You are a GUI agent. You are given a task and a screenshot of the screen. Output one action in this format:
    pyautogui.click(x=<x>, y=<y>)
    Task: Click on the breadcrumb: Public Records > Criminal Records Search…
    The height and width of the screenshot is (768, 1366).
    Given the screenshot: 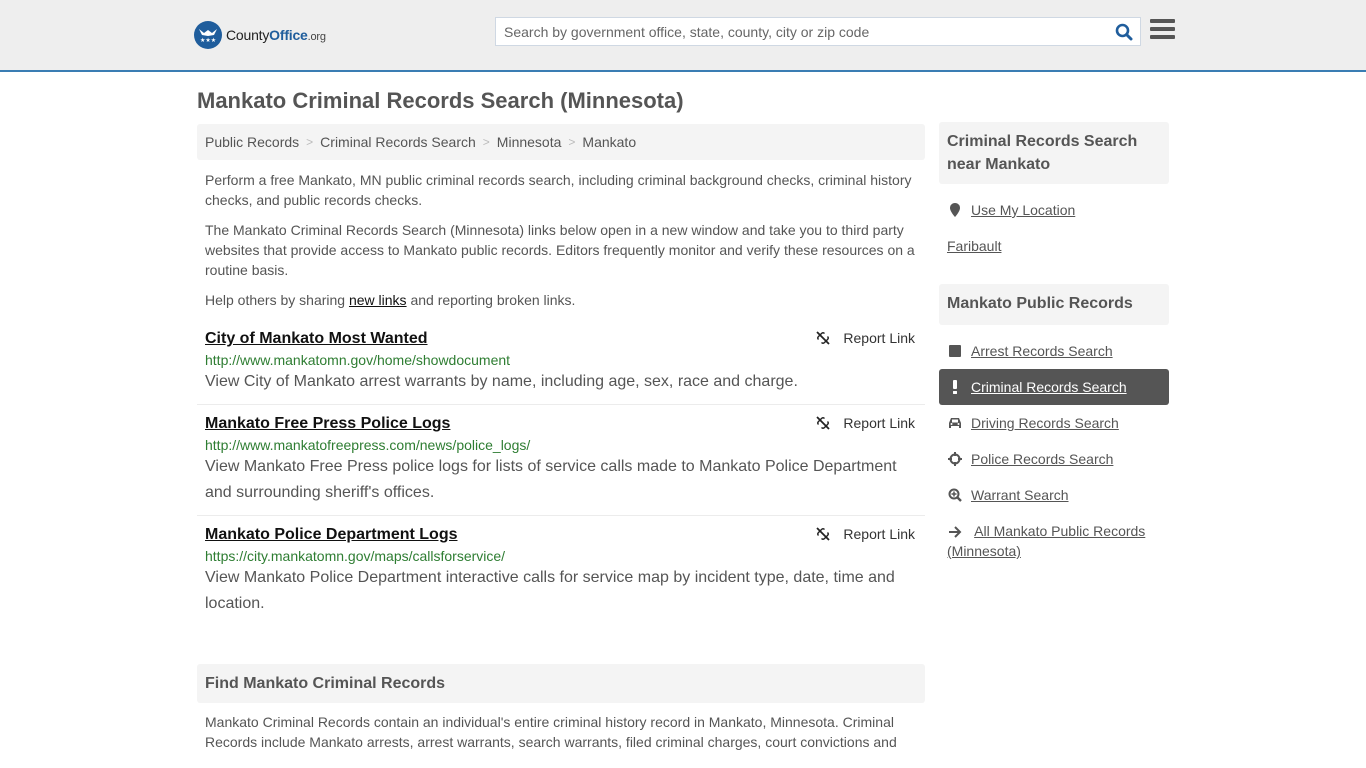 What is the action you would take?
    pyautogui.click(x=561, y=142)
    